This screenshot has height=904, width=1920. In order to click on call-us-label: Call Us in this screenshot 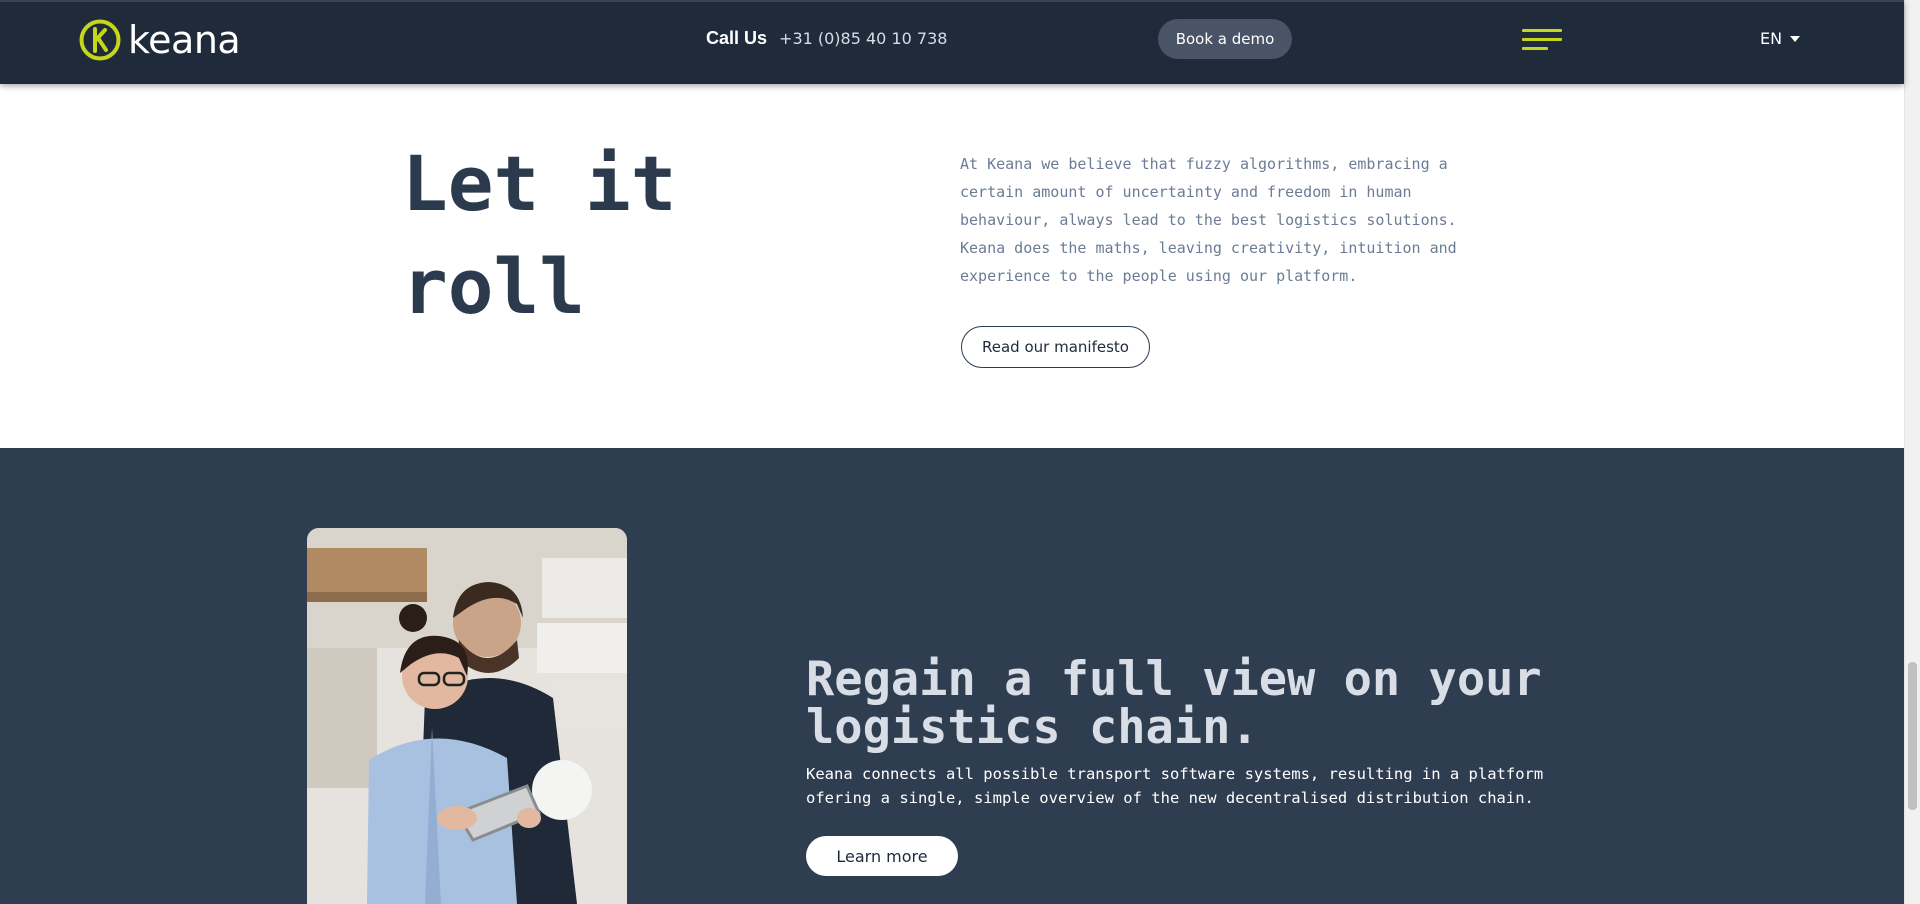, I will do `click(737, 38)`.